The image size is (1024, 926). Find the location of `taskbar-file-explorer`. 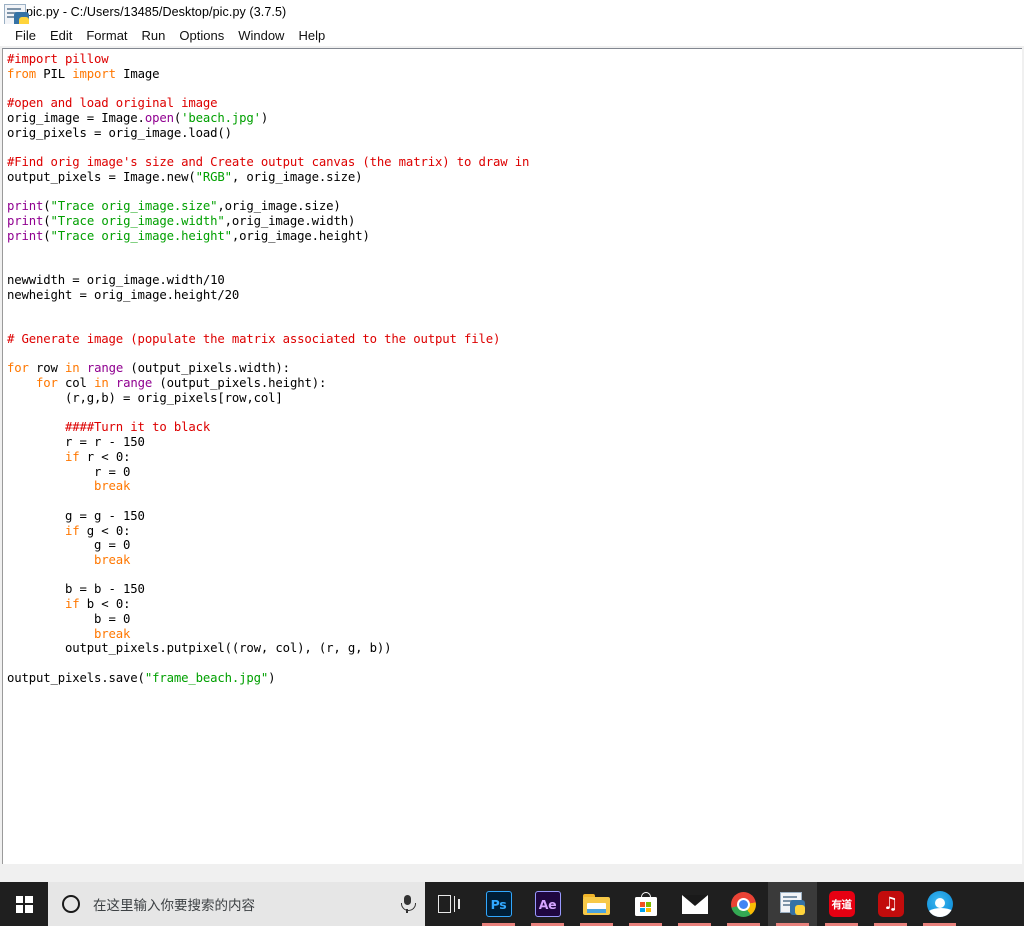

taskbar-file-explorer is located at coordinates (596, 904).